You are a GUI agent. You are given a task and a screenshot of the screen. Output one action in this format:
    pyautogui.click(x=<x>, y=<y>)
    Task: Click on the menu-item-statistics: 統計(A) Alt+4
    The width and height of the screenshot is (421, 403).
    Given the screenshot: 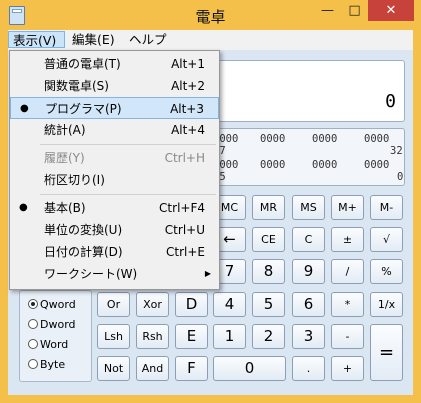 What is the action you would take?
    pyautogui.click(x=114, y=130)
    